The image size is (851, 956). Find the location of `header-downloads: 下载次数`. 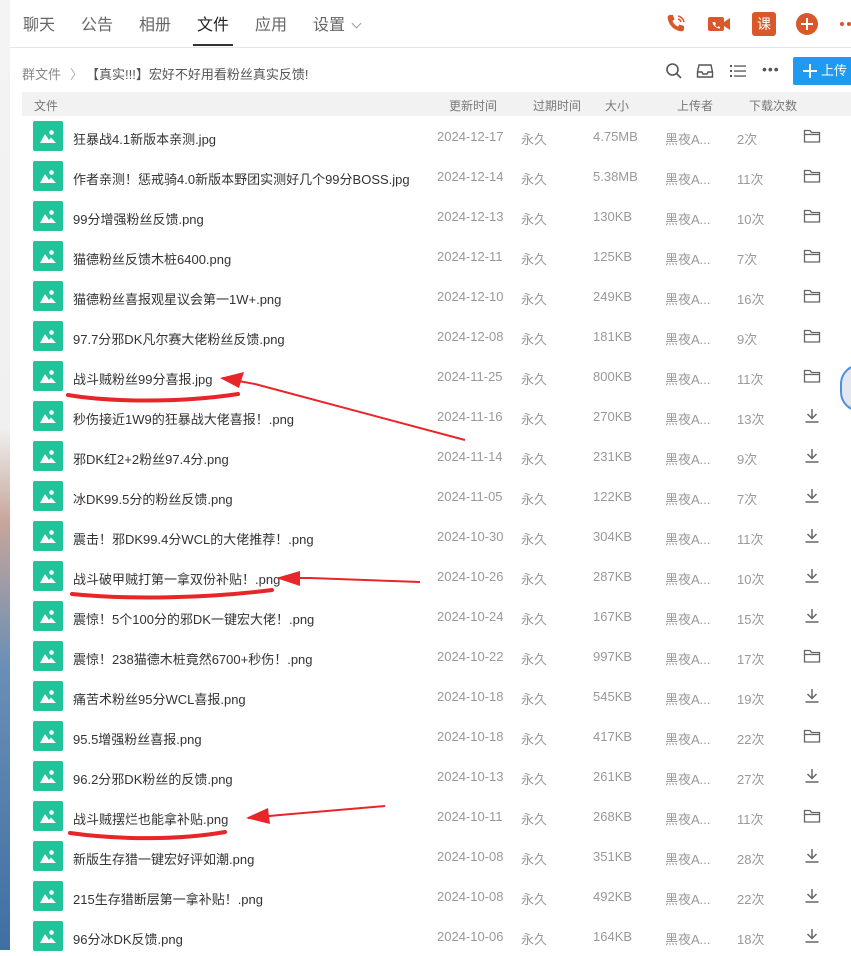

header-downloads: 下载次数 is located at coordinates (773, 105).